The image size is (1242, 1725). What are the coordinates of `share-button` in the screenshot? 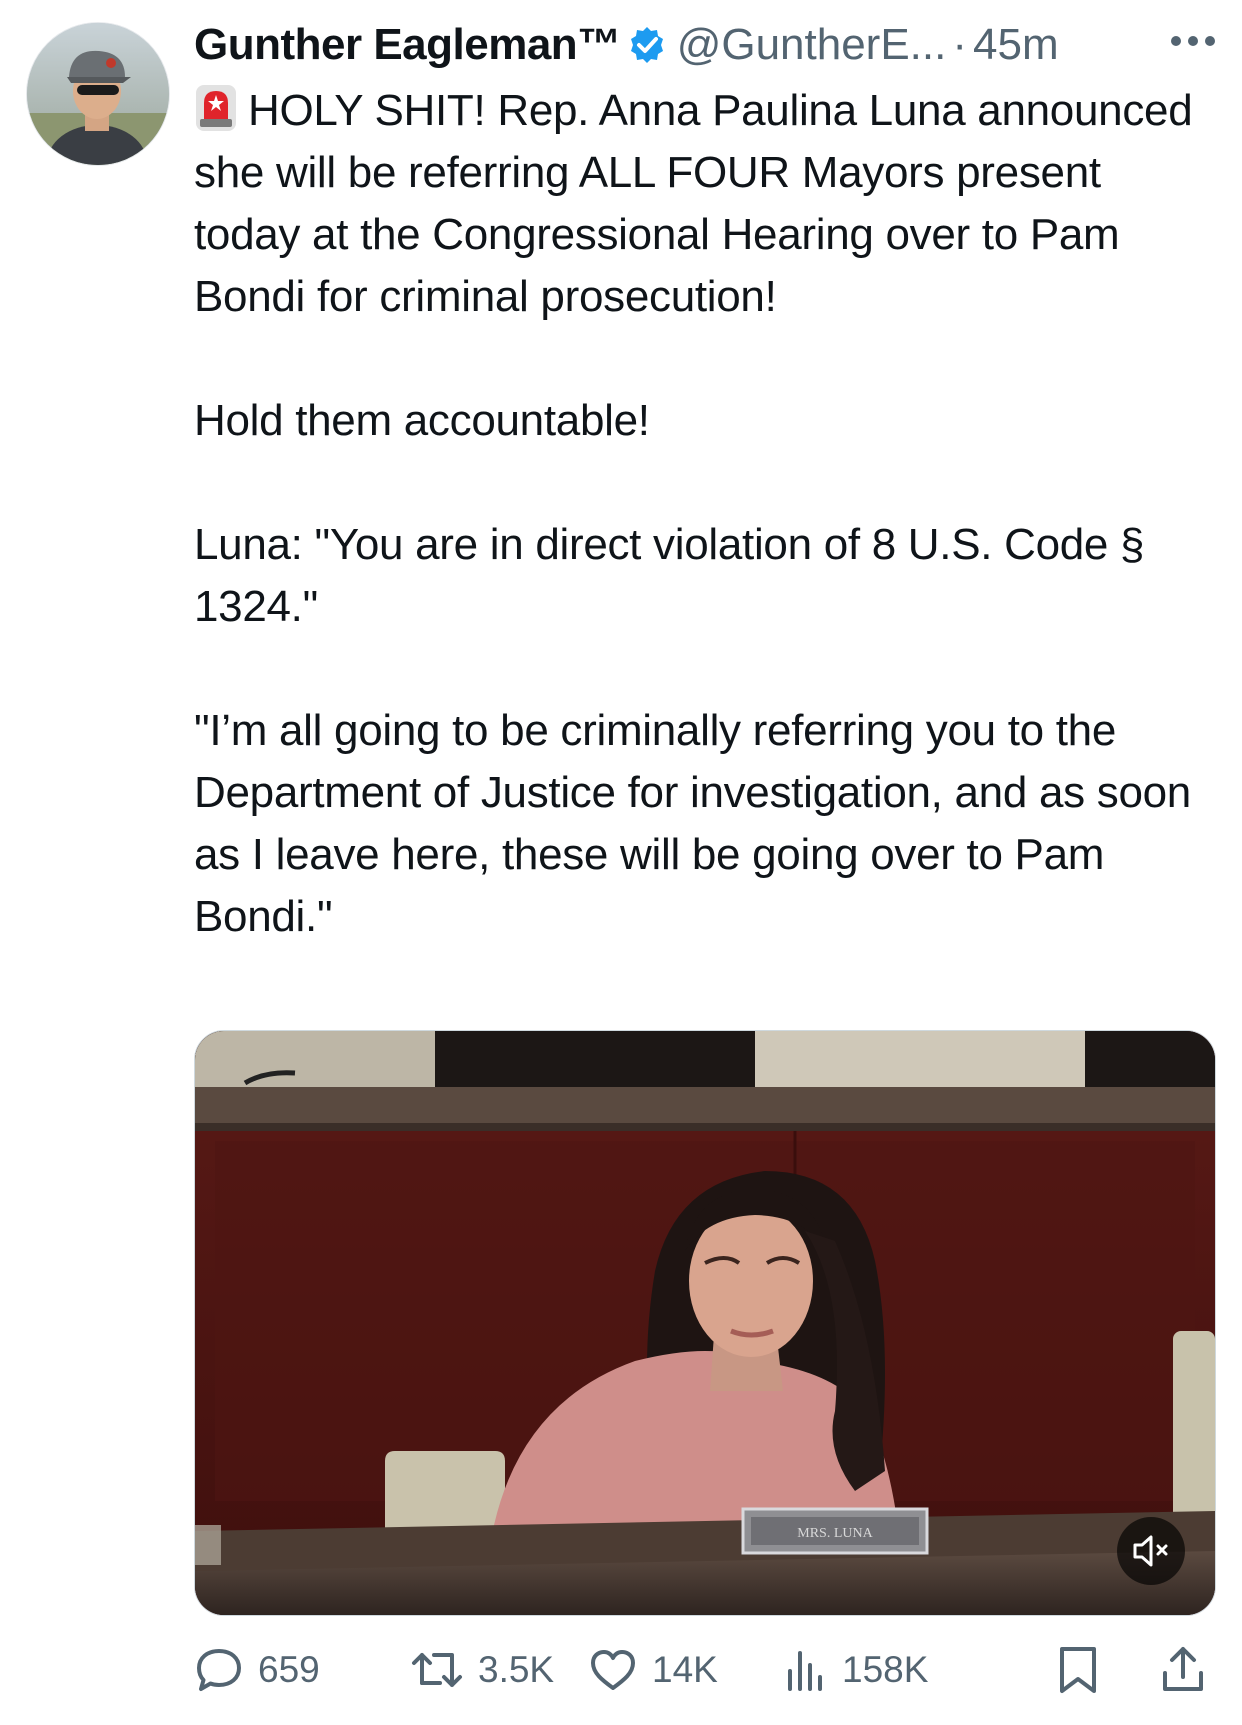 It's located at (1183, 1670).